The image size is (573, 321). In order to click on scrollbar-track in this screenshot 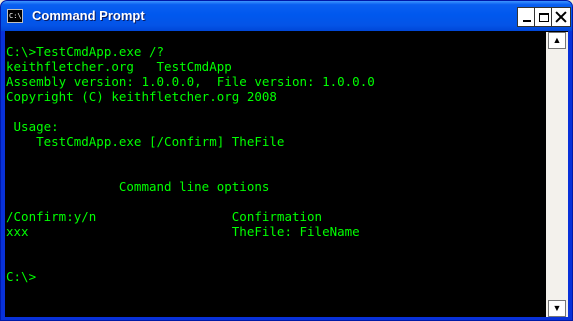, I will do `click(557, 174)`.